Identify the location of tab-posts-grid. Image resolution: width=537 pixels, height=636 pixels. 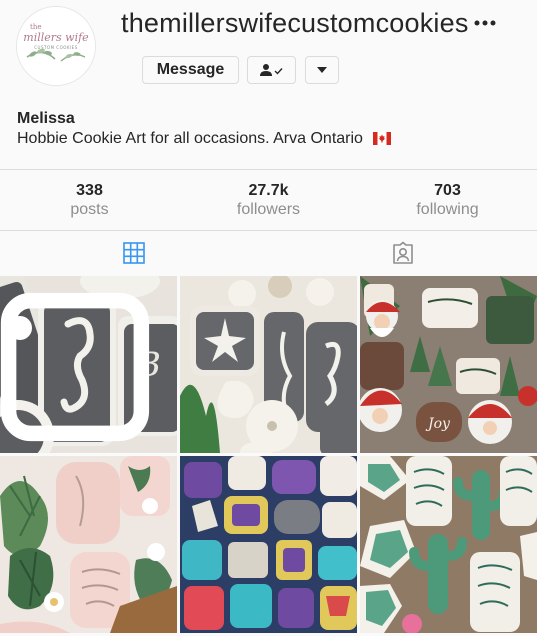
(134, 253).